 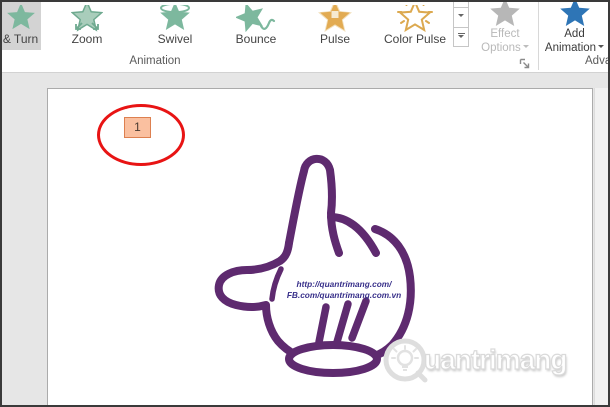 I want to click on gallery-scrollbar, so click(x=461, y=23).